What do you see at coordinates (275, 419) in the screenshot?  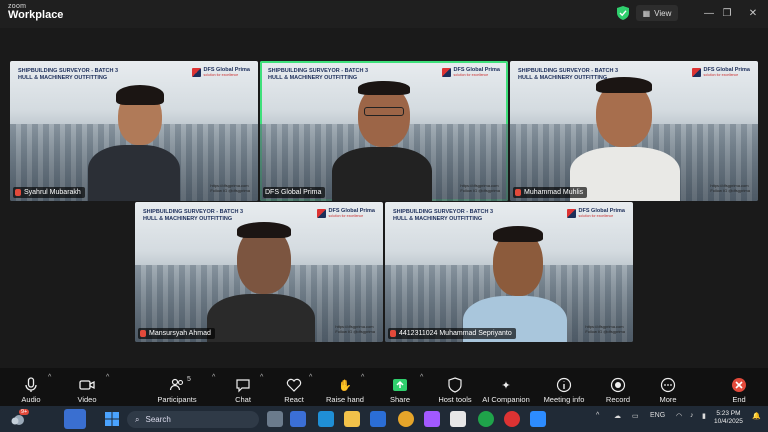 I see `task-view-icon` at bounding box center [275, 419].